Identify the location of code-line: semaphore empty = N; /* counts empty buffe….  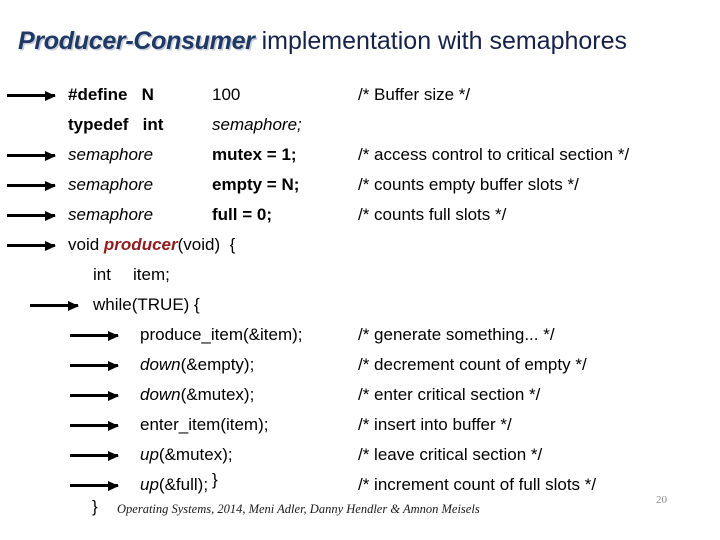
(360, 185).